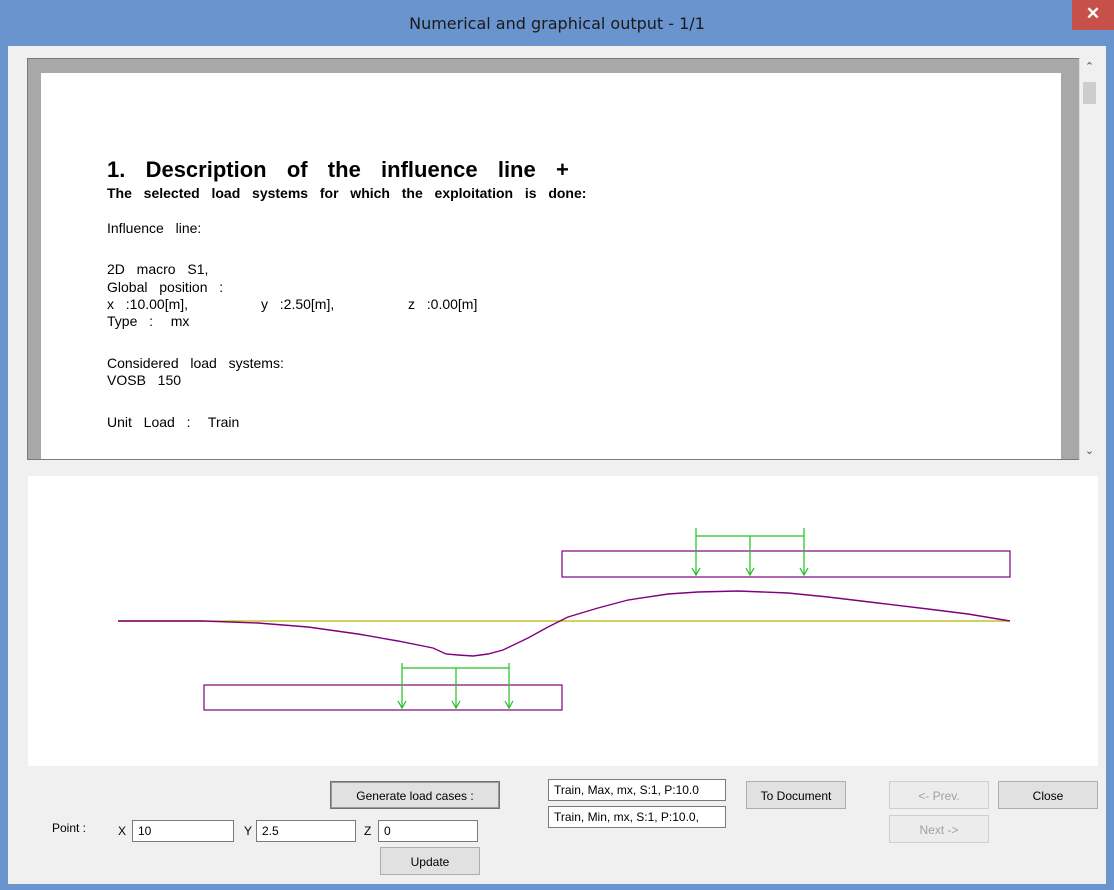 This screenshot has width=1114, height=890. Describe the element at coordinates (428, 831) in the screenshot. I see `z-input: 0` at that location.